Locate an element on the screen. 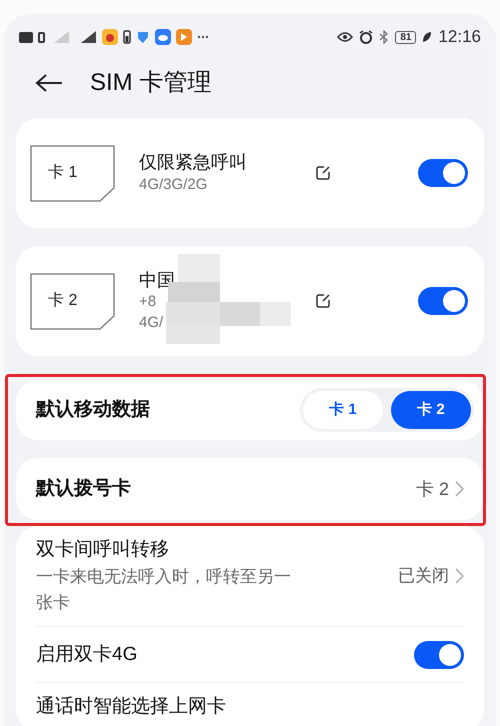  sim-name: 仅限紧急呼叫 is located at coordinates (193, 162).